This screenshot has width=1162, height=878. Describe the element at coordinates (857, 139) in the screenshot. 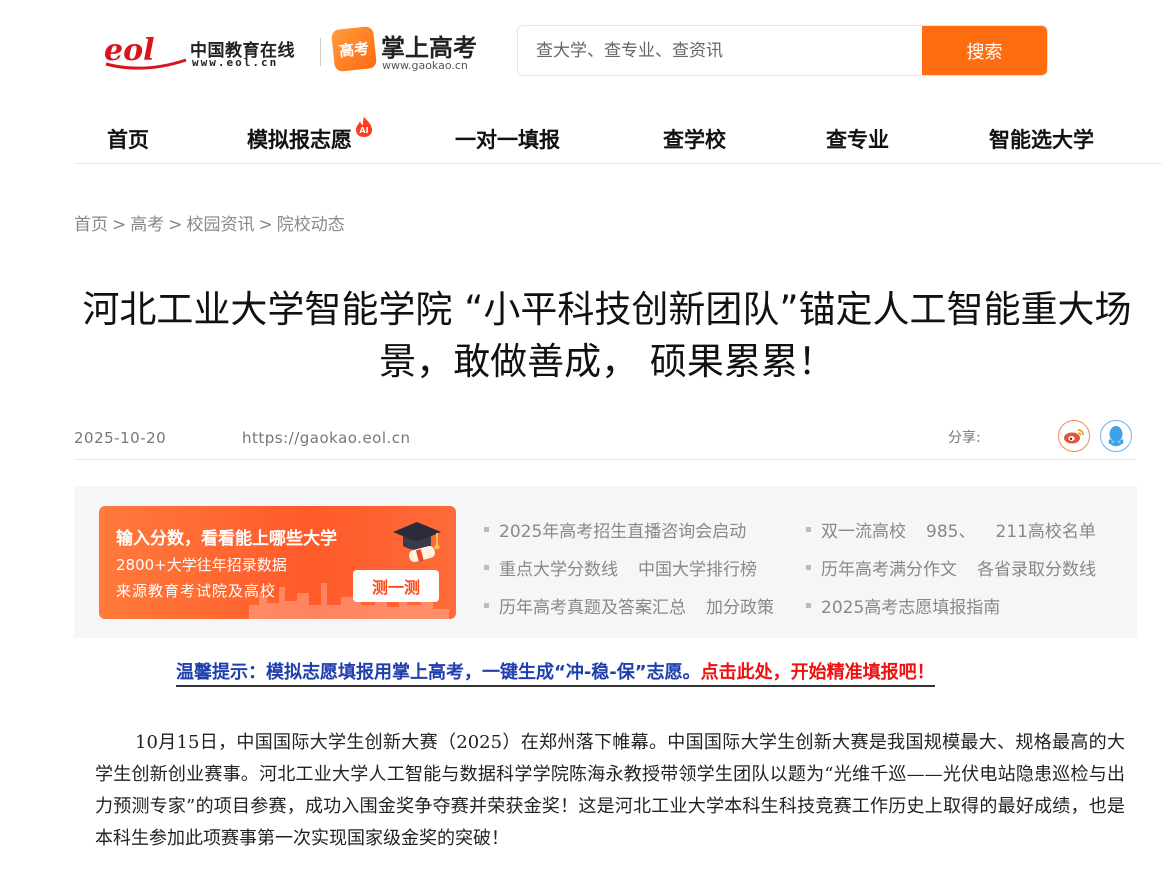

I see `nav-item-majors: 查专业` at that location.